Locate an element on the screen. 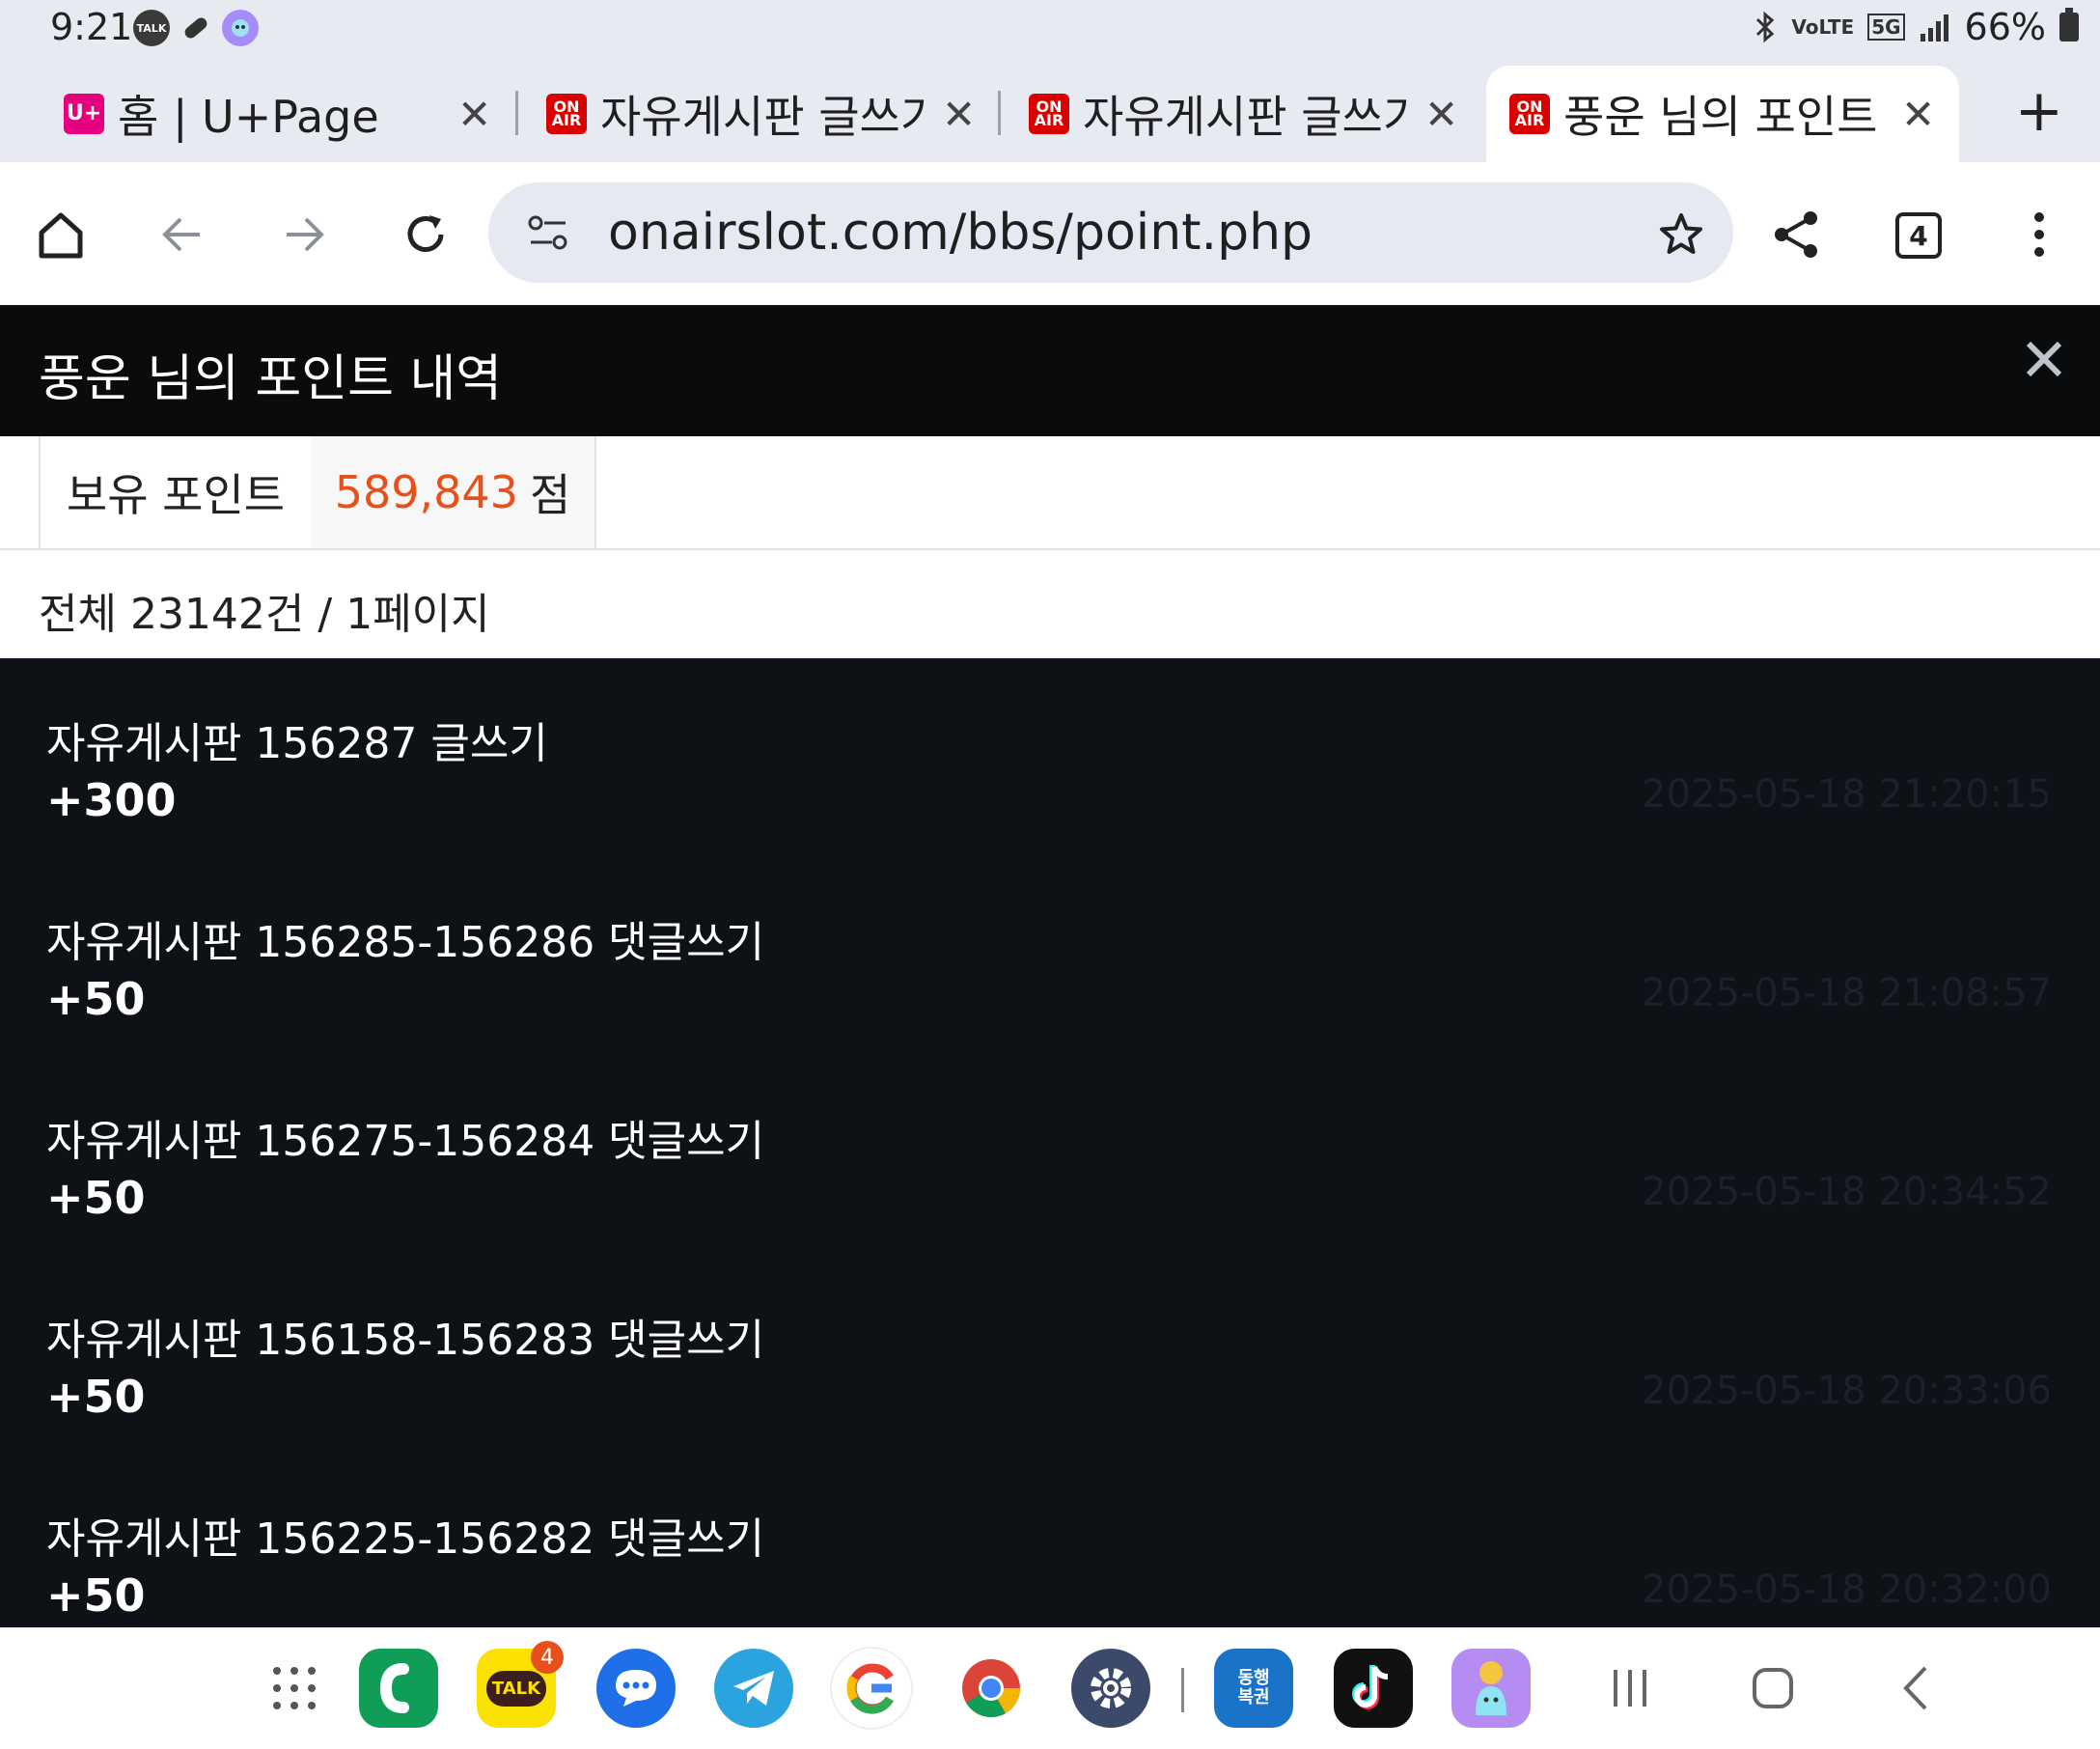 Image resolution: width=2100 pixels, height=1749 pixels. points-label: 보유 포인트 is located at coordinates (176, 492).